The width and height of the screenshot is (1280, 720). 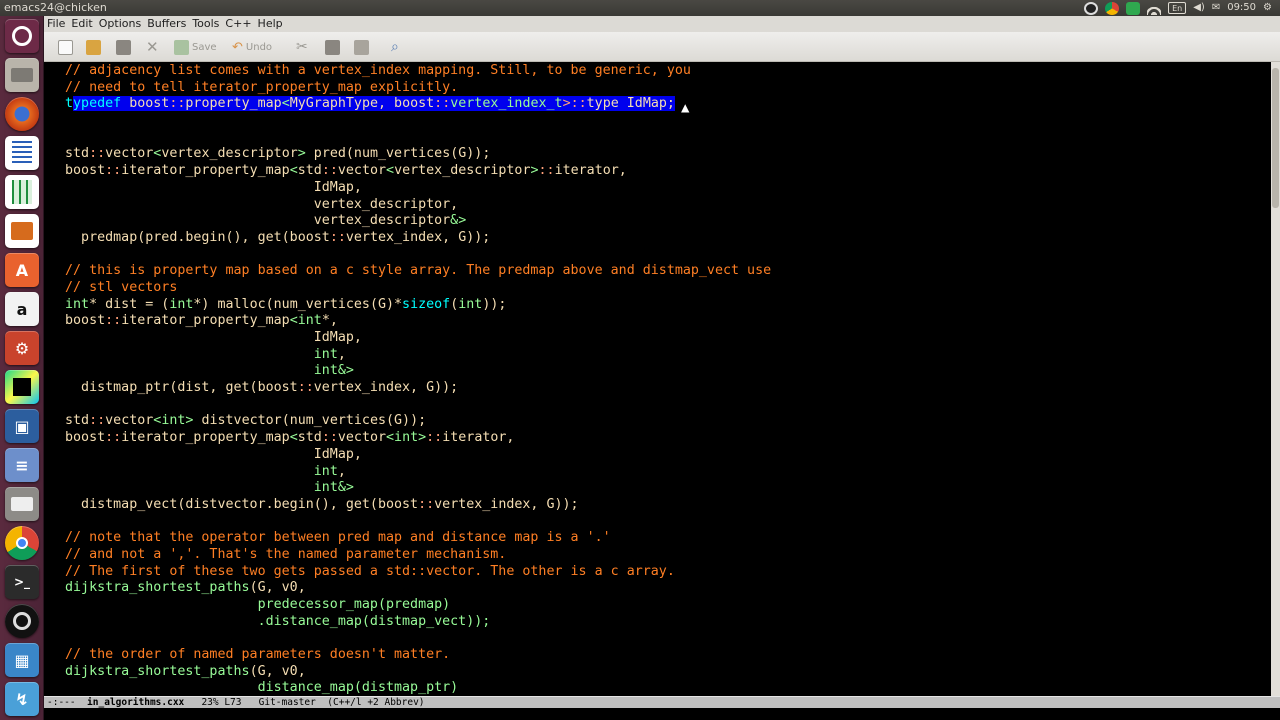 I want to click on code-token: pred(num_vertices(G));, so click(x=398, y=154).